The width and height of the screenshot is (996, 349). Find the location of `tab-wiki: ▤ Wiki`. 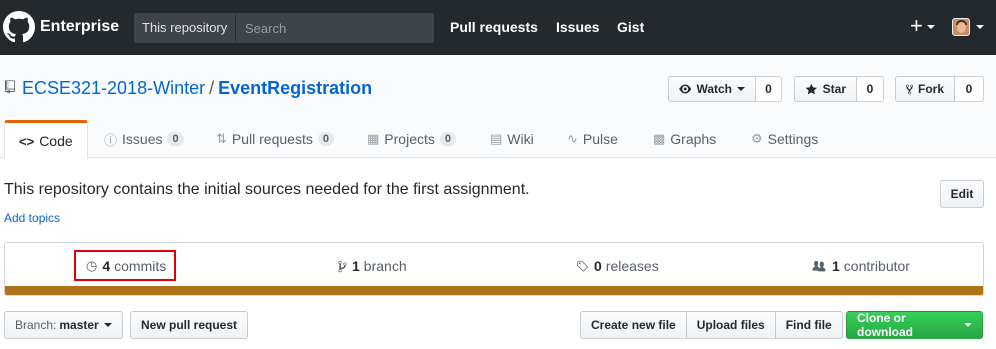

tab-wiki: ▤ Wiki is located at coordinates (512, 139).